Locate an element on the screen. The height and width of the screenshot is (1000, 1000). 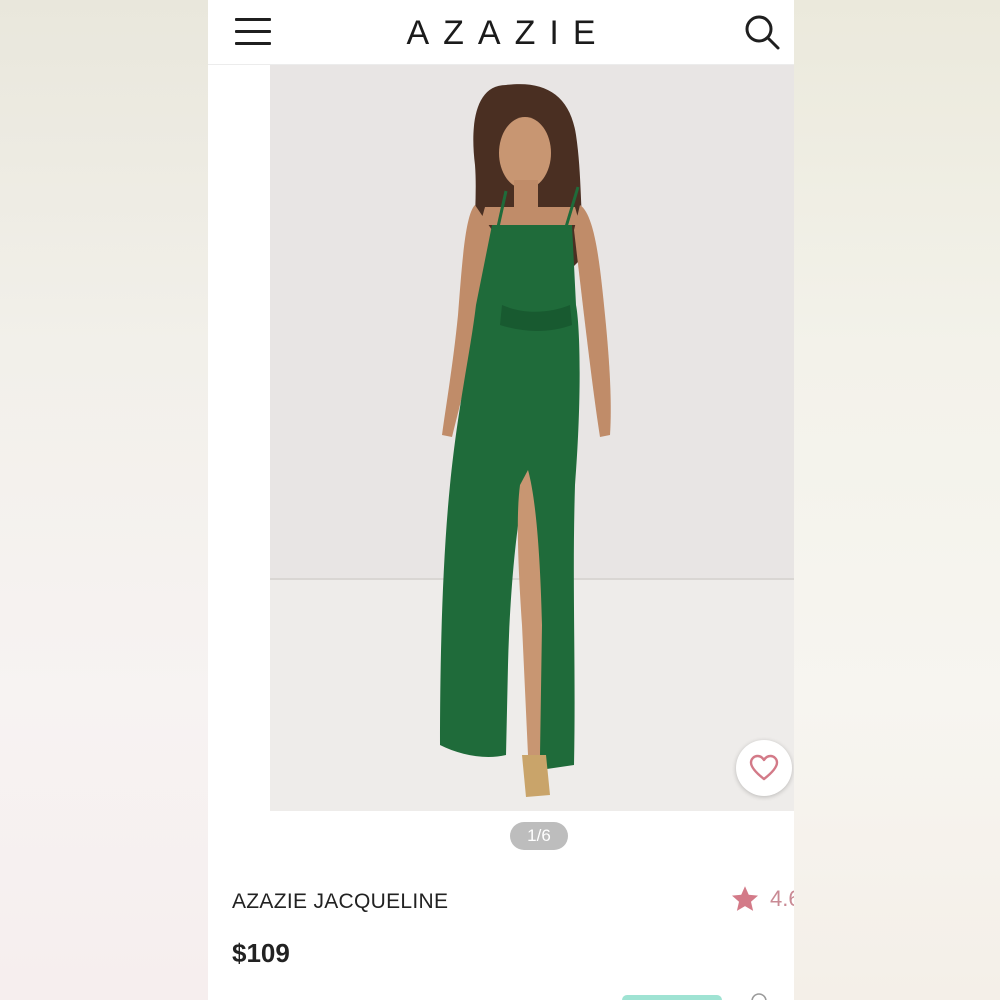
rating-value: 4.6 is located at coordinates (782, 898).